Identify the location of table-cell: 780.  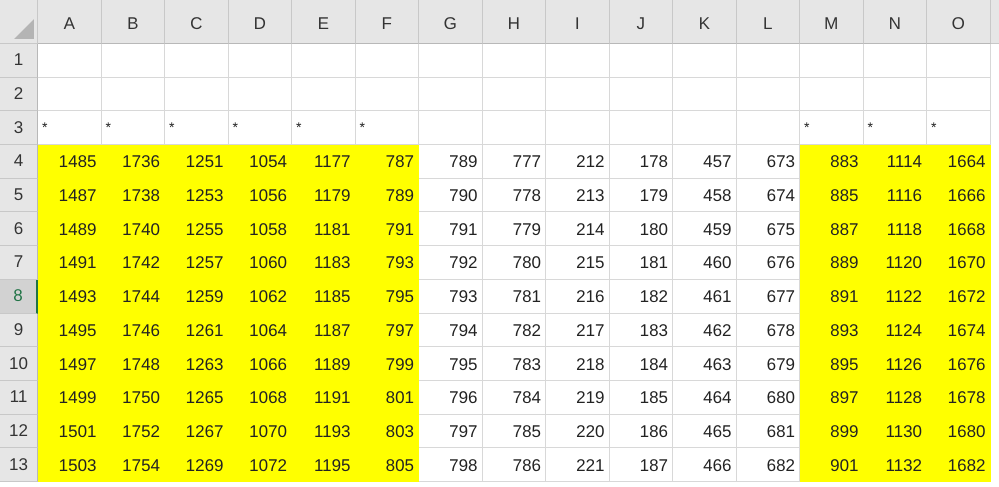
(514, 263).